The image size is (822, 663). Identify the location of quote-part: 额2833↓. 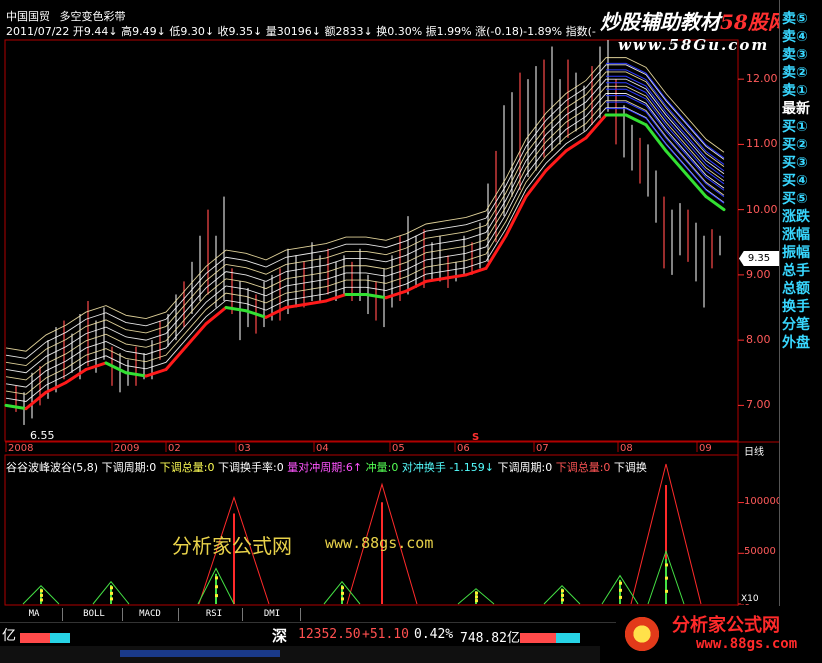
(347, 31).